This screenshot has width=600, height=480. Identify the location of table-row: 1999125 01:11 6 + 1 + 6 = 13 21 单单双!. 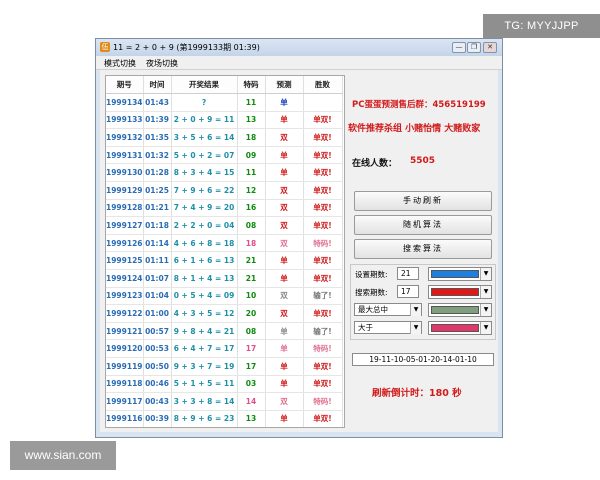
(224, 260).